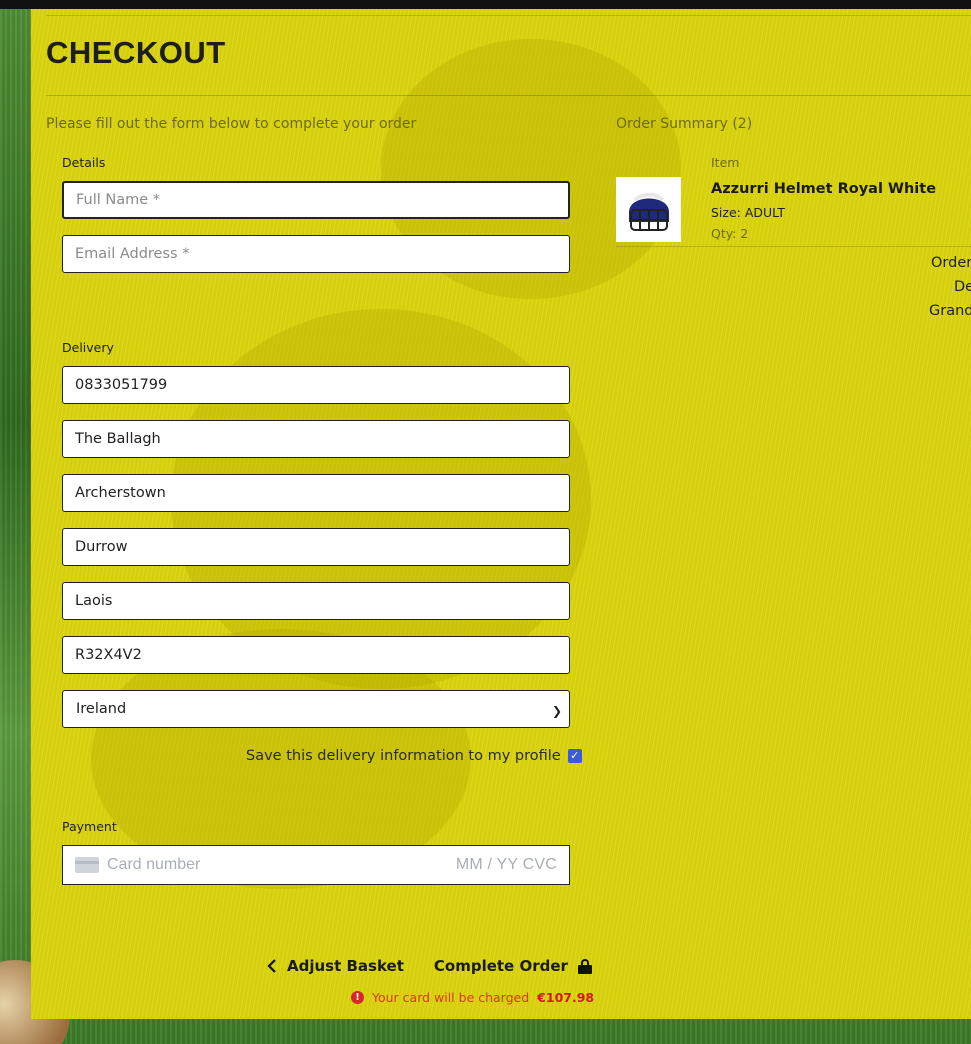 Image resolution: width=971 pixels, height=1044 pixels. What do you see at coordinates (87, 865) in the screenshot?
I see `credit-card-icon` at bounding box center [87, 865].